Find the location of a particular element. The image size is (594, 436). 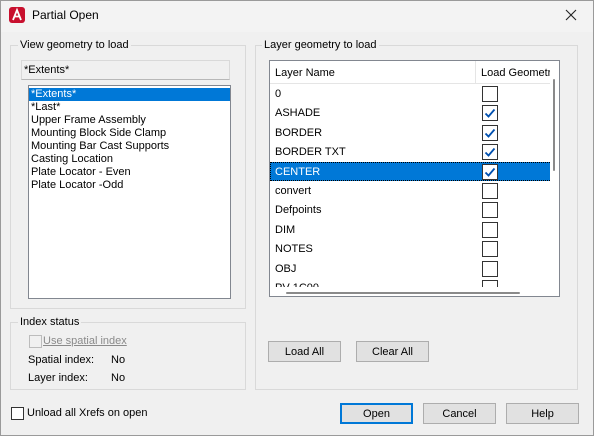

layer-name: DIM is located at coordinates (285, 229).